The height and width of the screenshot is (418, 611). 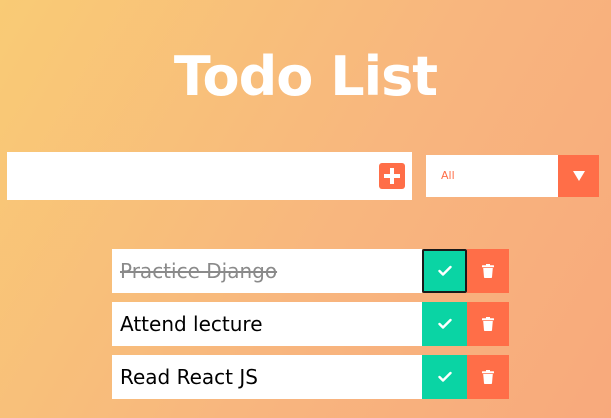 I want to click on caret-down-icon, so click(x=578, y=176).